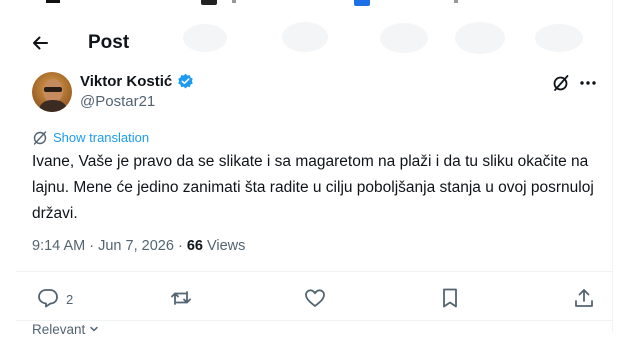 Image resolution: width=625 pixels, height=337 pixels. I want to click on top-tab-strip, so click(312, 8).